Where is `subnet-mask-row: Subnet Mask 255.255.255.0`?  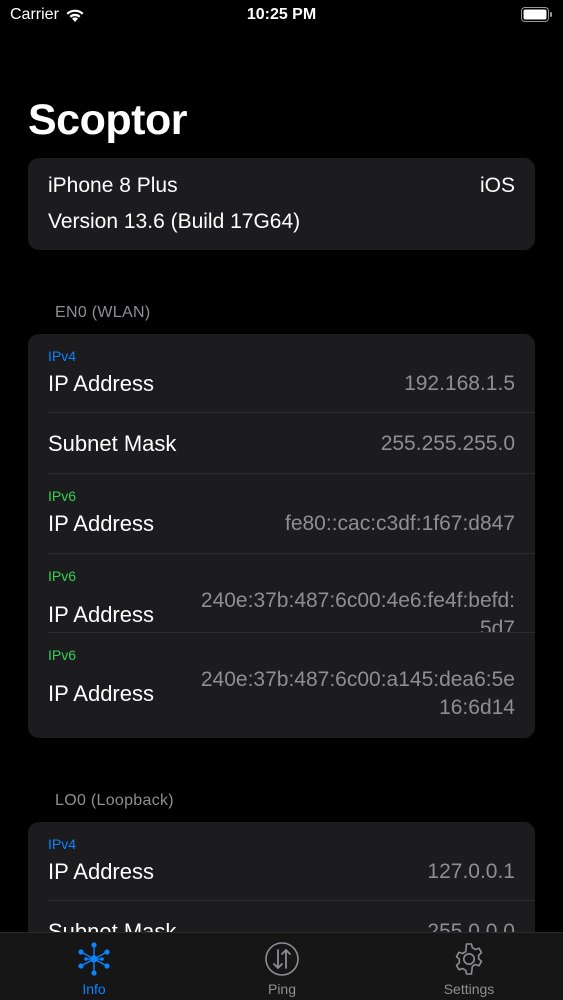
subnet-mask-row: Subnet Mask 255.255.255.0 is located at coordinates (281, 443).